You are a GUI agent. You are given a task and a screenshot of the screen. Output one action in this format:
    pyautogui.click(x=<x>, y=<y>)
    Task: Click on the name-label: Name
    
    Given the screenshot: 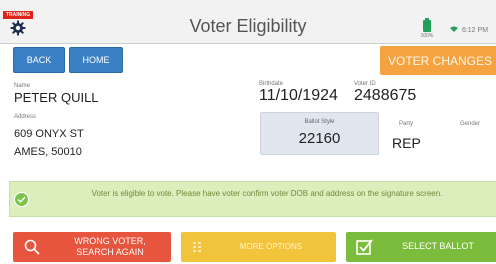 What is the action you would take?
    pyautogui.click(x=22, y=86)
    